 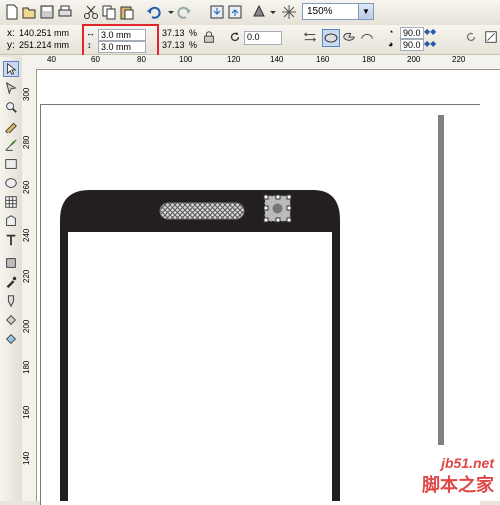 What do you see at coordinates (26, 235) in the screenshot?
I see `ruler-label: 240` at bounding box center [26, 235].